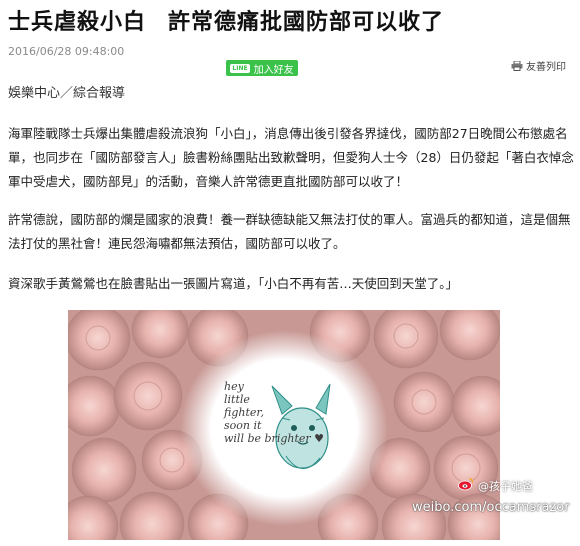 The image size is (580, 546). Describe the element at coordinates (240, 68) in the screenshot. I see `line-logo-icon: LINE` at that location.